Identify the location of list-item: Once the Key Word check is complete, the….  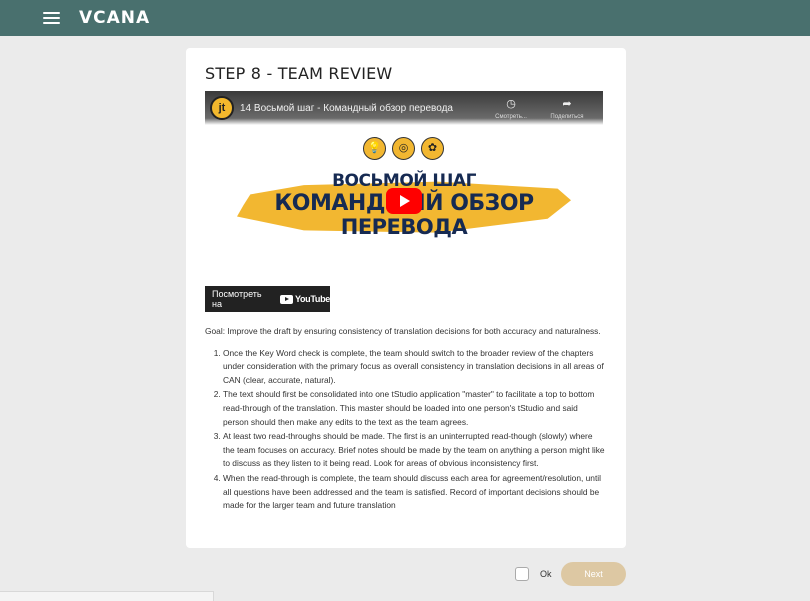
(414, 367).